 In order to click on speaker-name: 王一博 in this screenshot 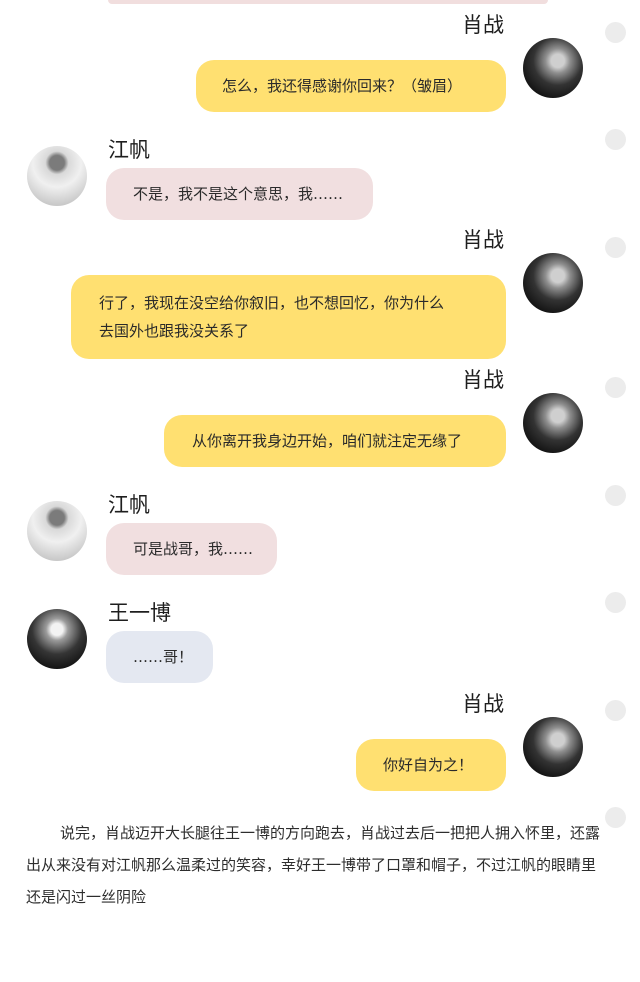, I will do `click(139, 613)`.